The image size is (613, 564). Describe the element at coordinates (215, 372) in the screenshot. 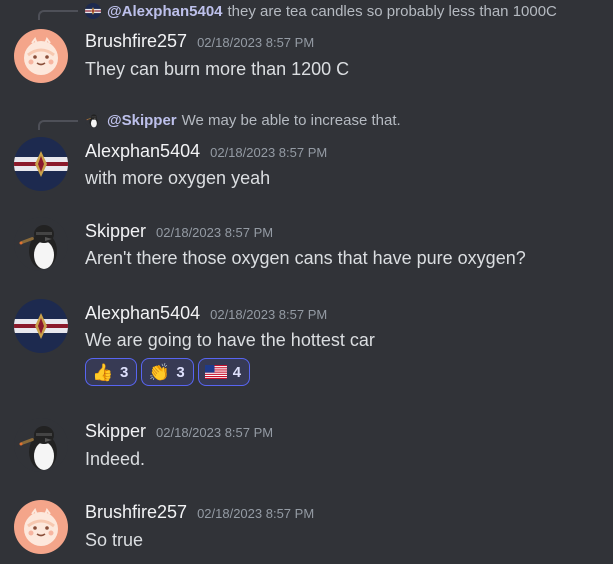

I see `us-flag-icon` at that location.